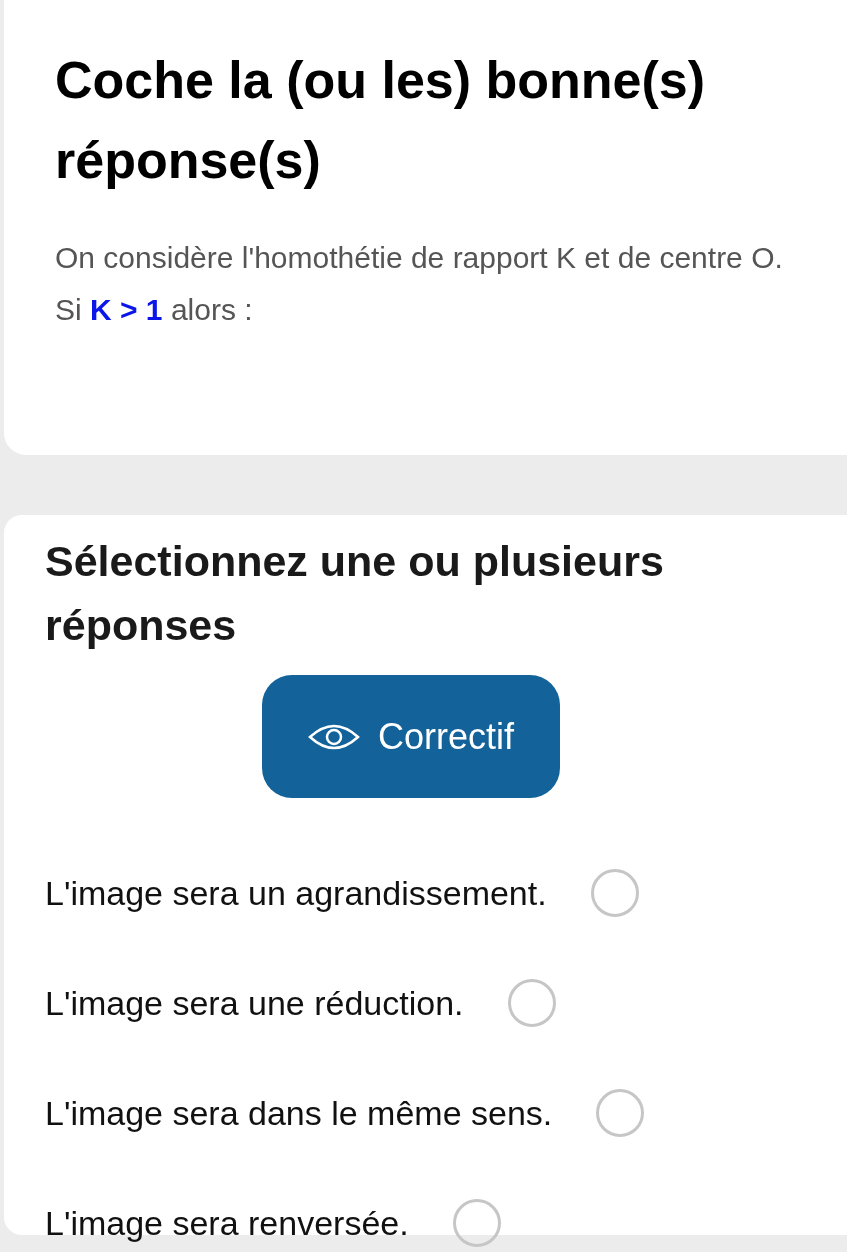 This screenshot has height=1252, width=847. Describe the element at coordinates (254, 1003) in the screenshot. I see `option-label: L'image sera une réduction.` at that location.